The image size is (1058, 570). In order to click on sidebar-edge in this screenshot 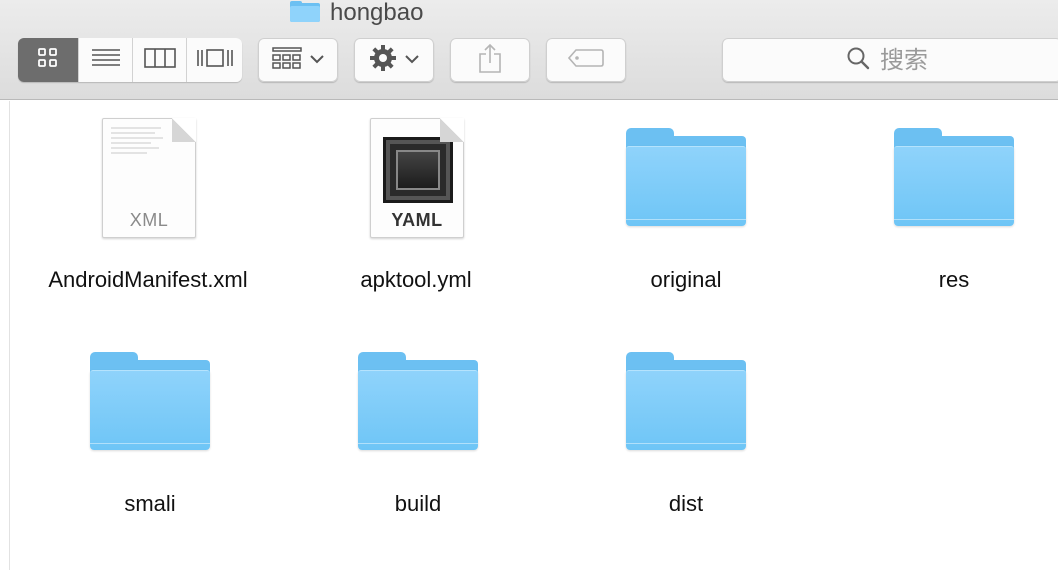, I will do `click(5, 335)`.